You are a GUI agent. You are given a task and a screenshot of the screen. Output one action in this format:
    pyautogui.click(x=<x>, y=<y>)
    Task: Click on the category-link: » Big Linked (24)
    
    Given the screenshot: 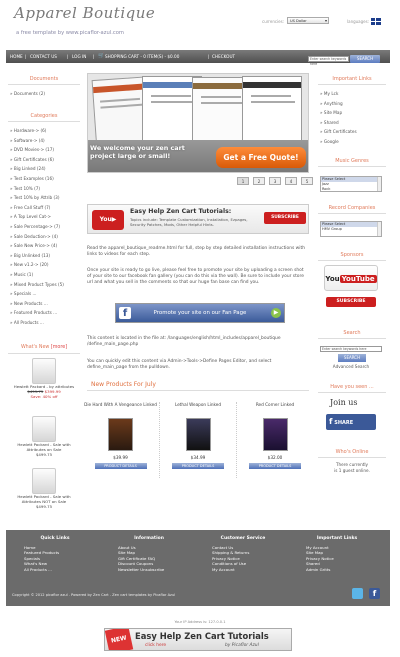 What is the action you would take?
    pyautogui.click(x=46, y=169)
    